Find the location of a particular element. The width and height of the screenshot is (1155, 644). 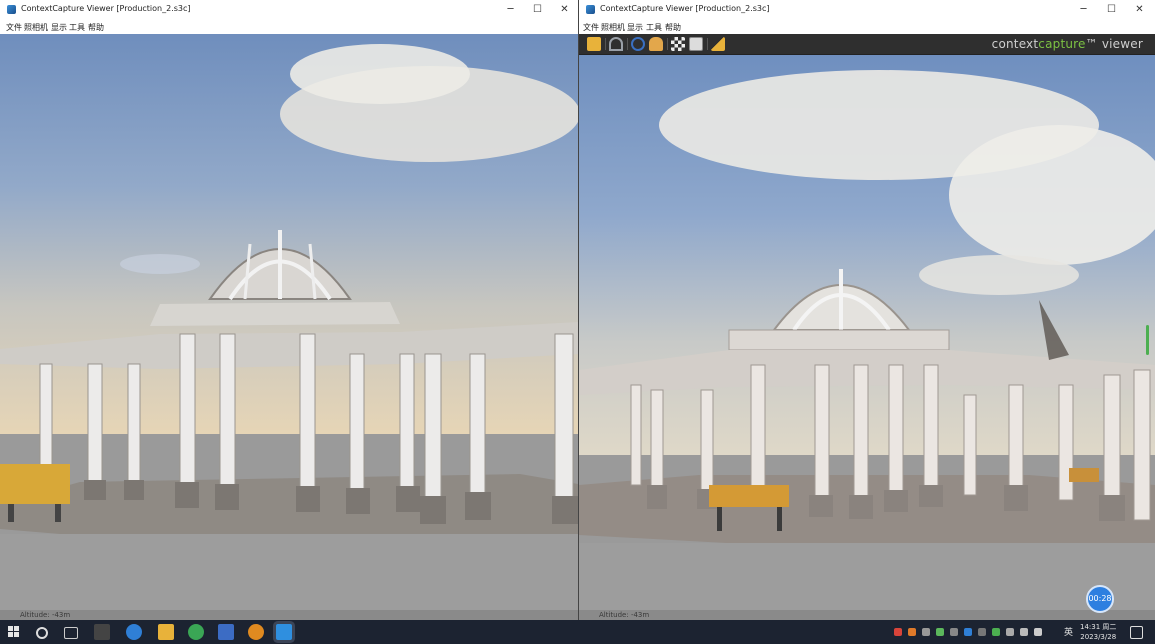

checker-icon is located at coordinates (678, 44).